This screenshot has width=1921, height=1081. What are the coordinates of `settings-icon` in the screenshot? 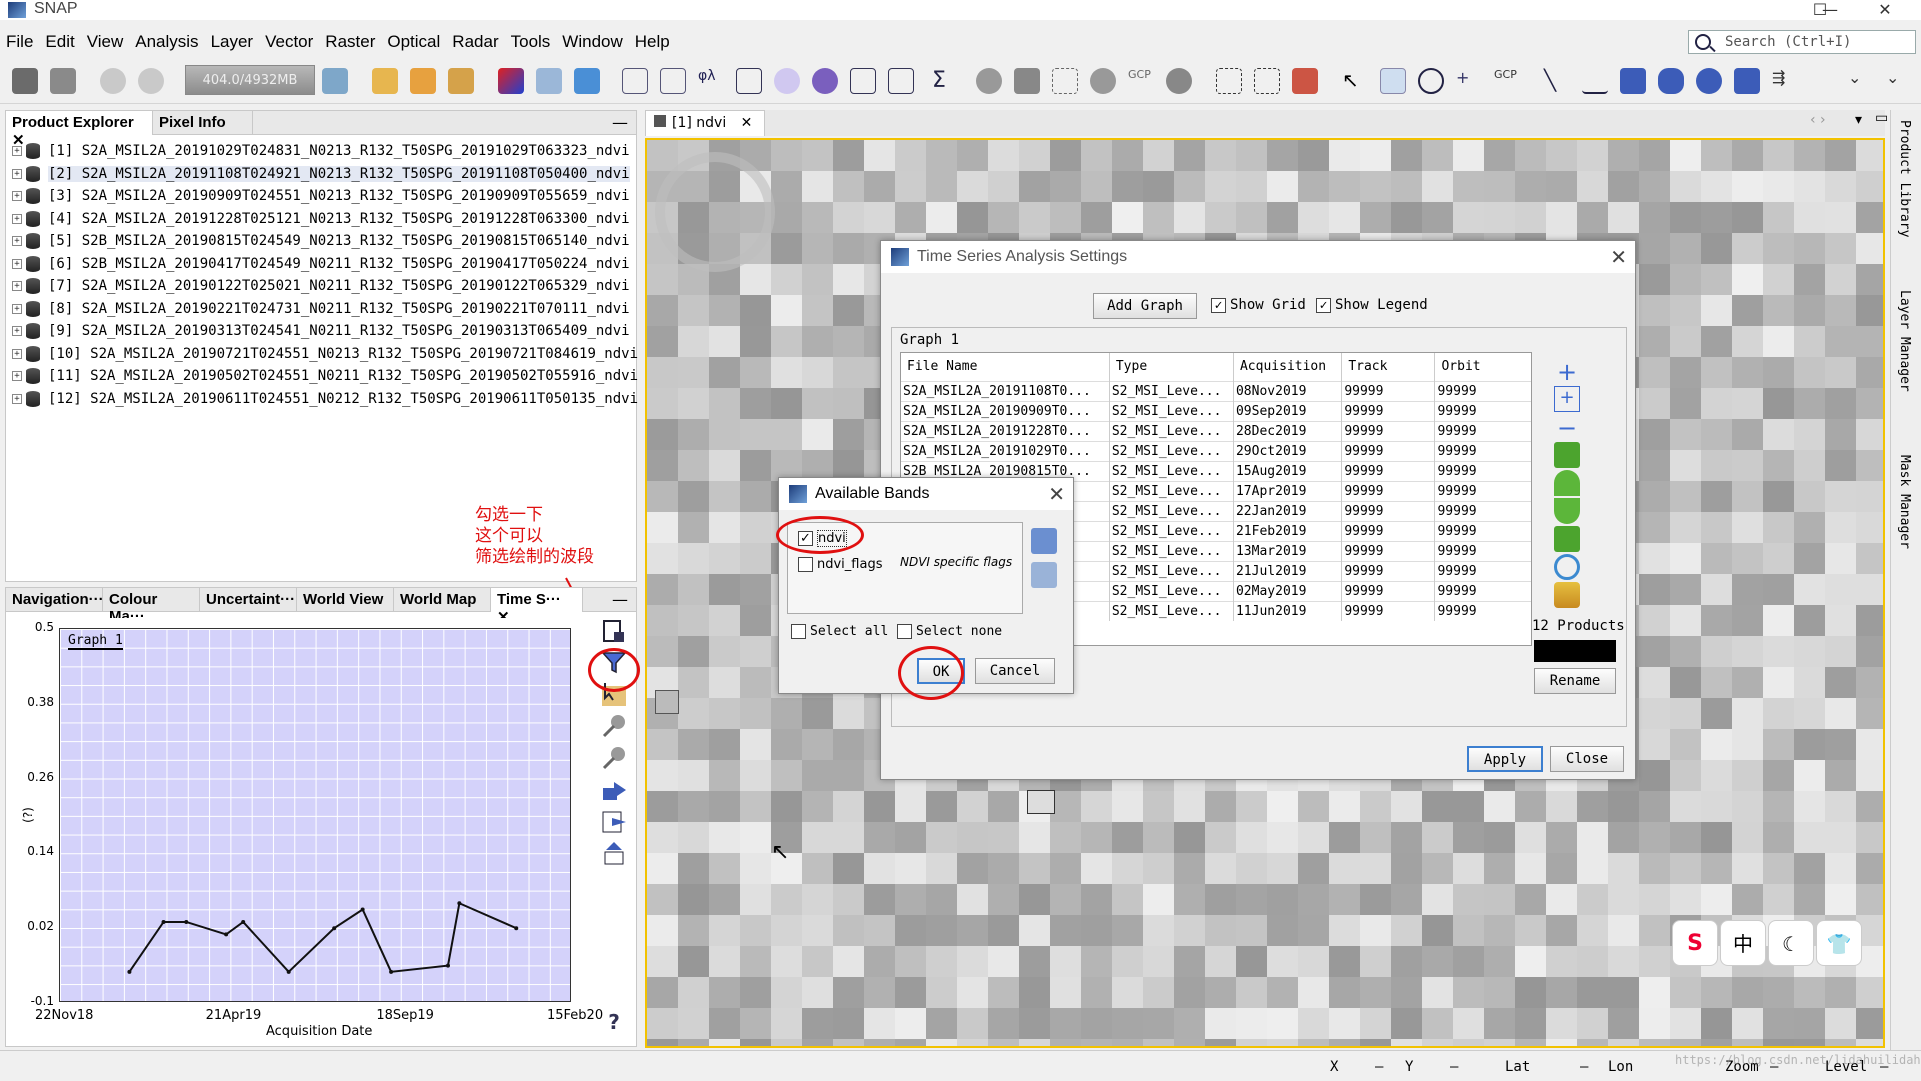 It's located at (614, 632).